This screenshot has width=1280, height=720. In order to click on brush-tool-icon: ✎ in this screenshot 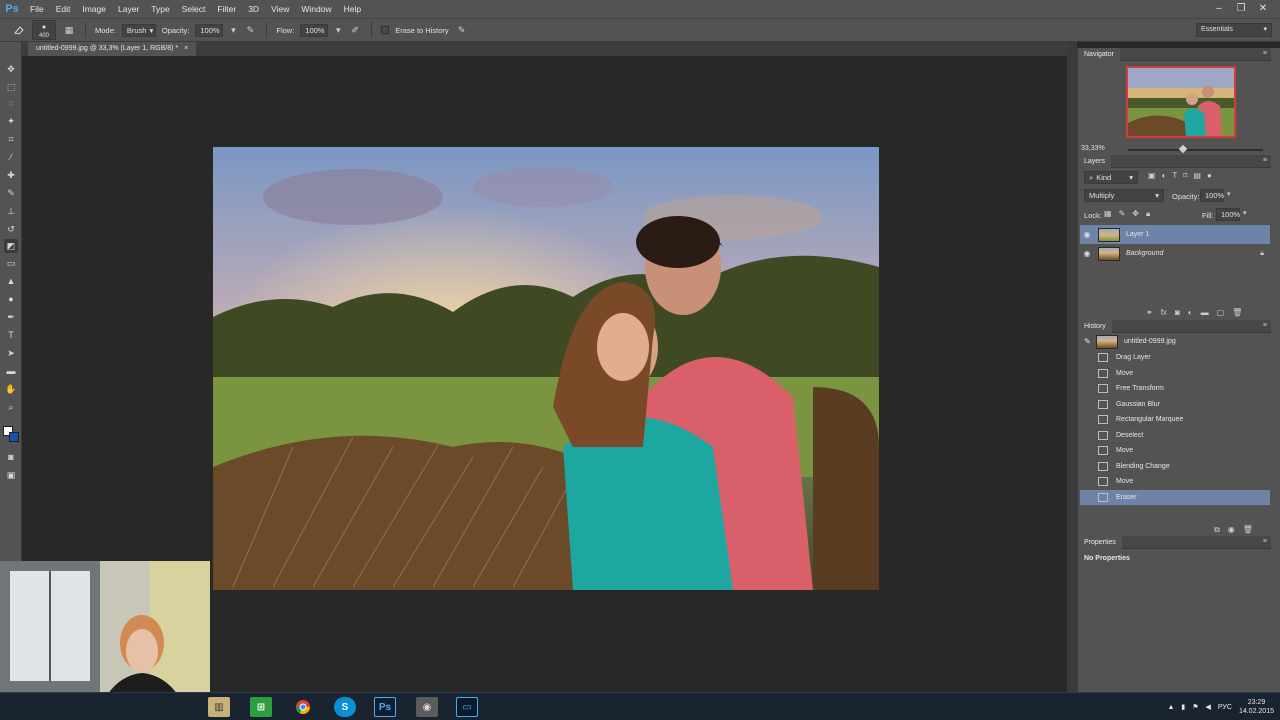, I will do `click(11, 193)`.